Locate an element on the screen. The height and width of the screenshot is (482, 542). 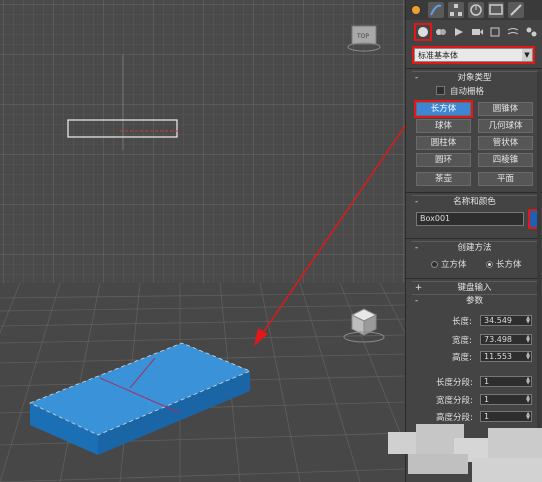
length-value: 34.549 is located at coordinates (498, 320).